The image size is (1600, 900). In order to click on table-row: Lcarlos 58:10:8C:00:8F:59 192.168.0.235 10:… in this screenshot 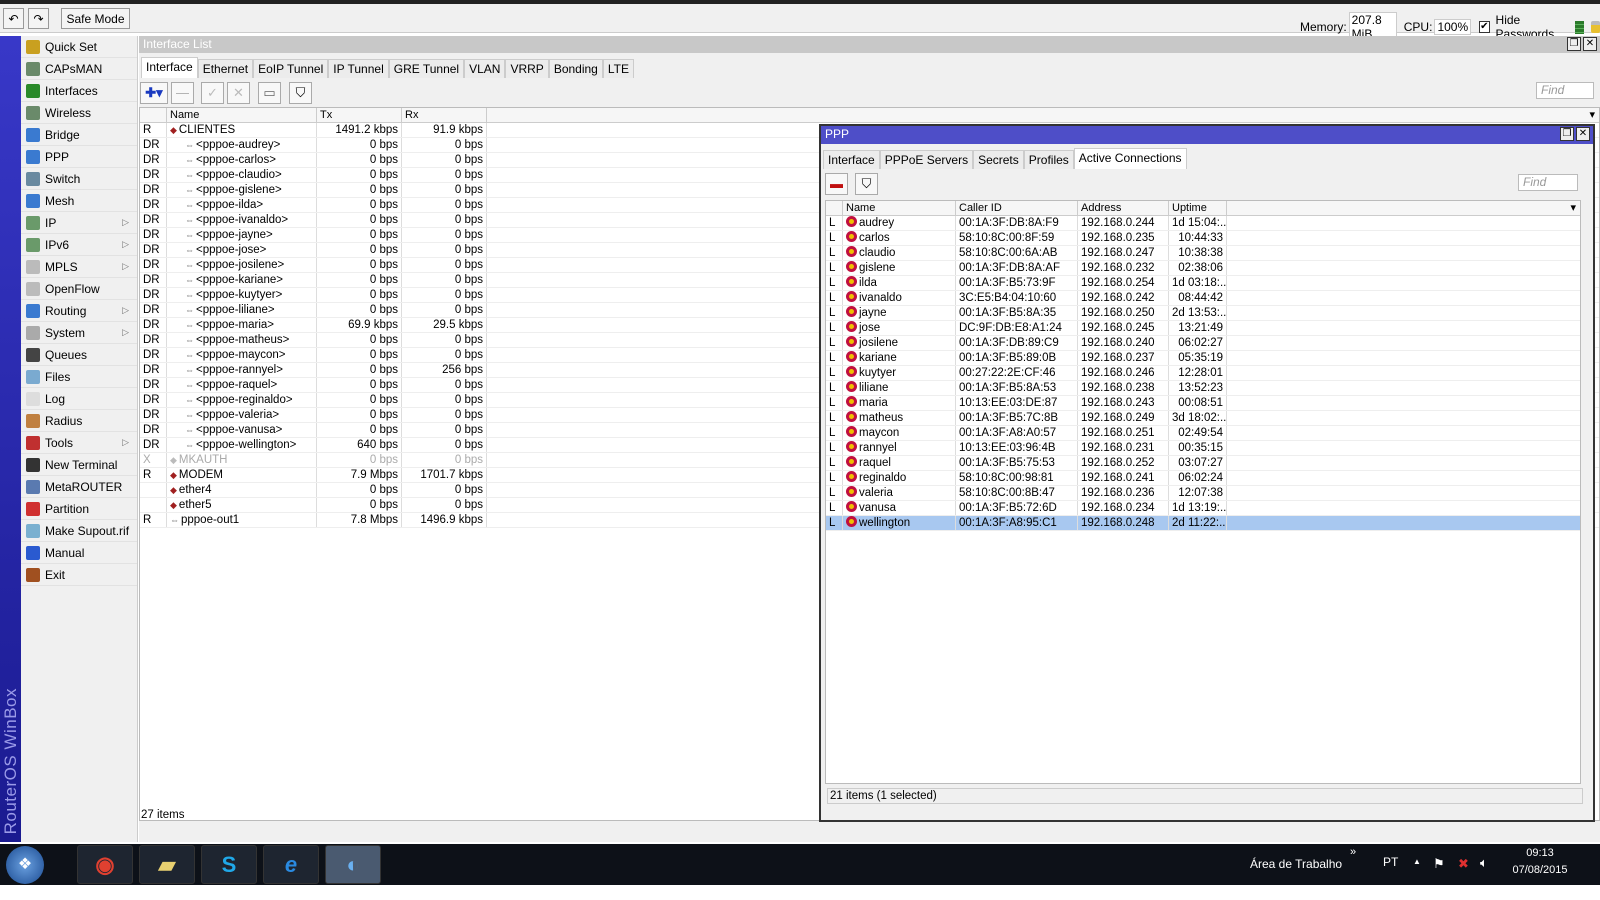, I will do `click(1203, 238)`.